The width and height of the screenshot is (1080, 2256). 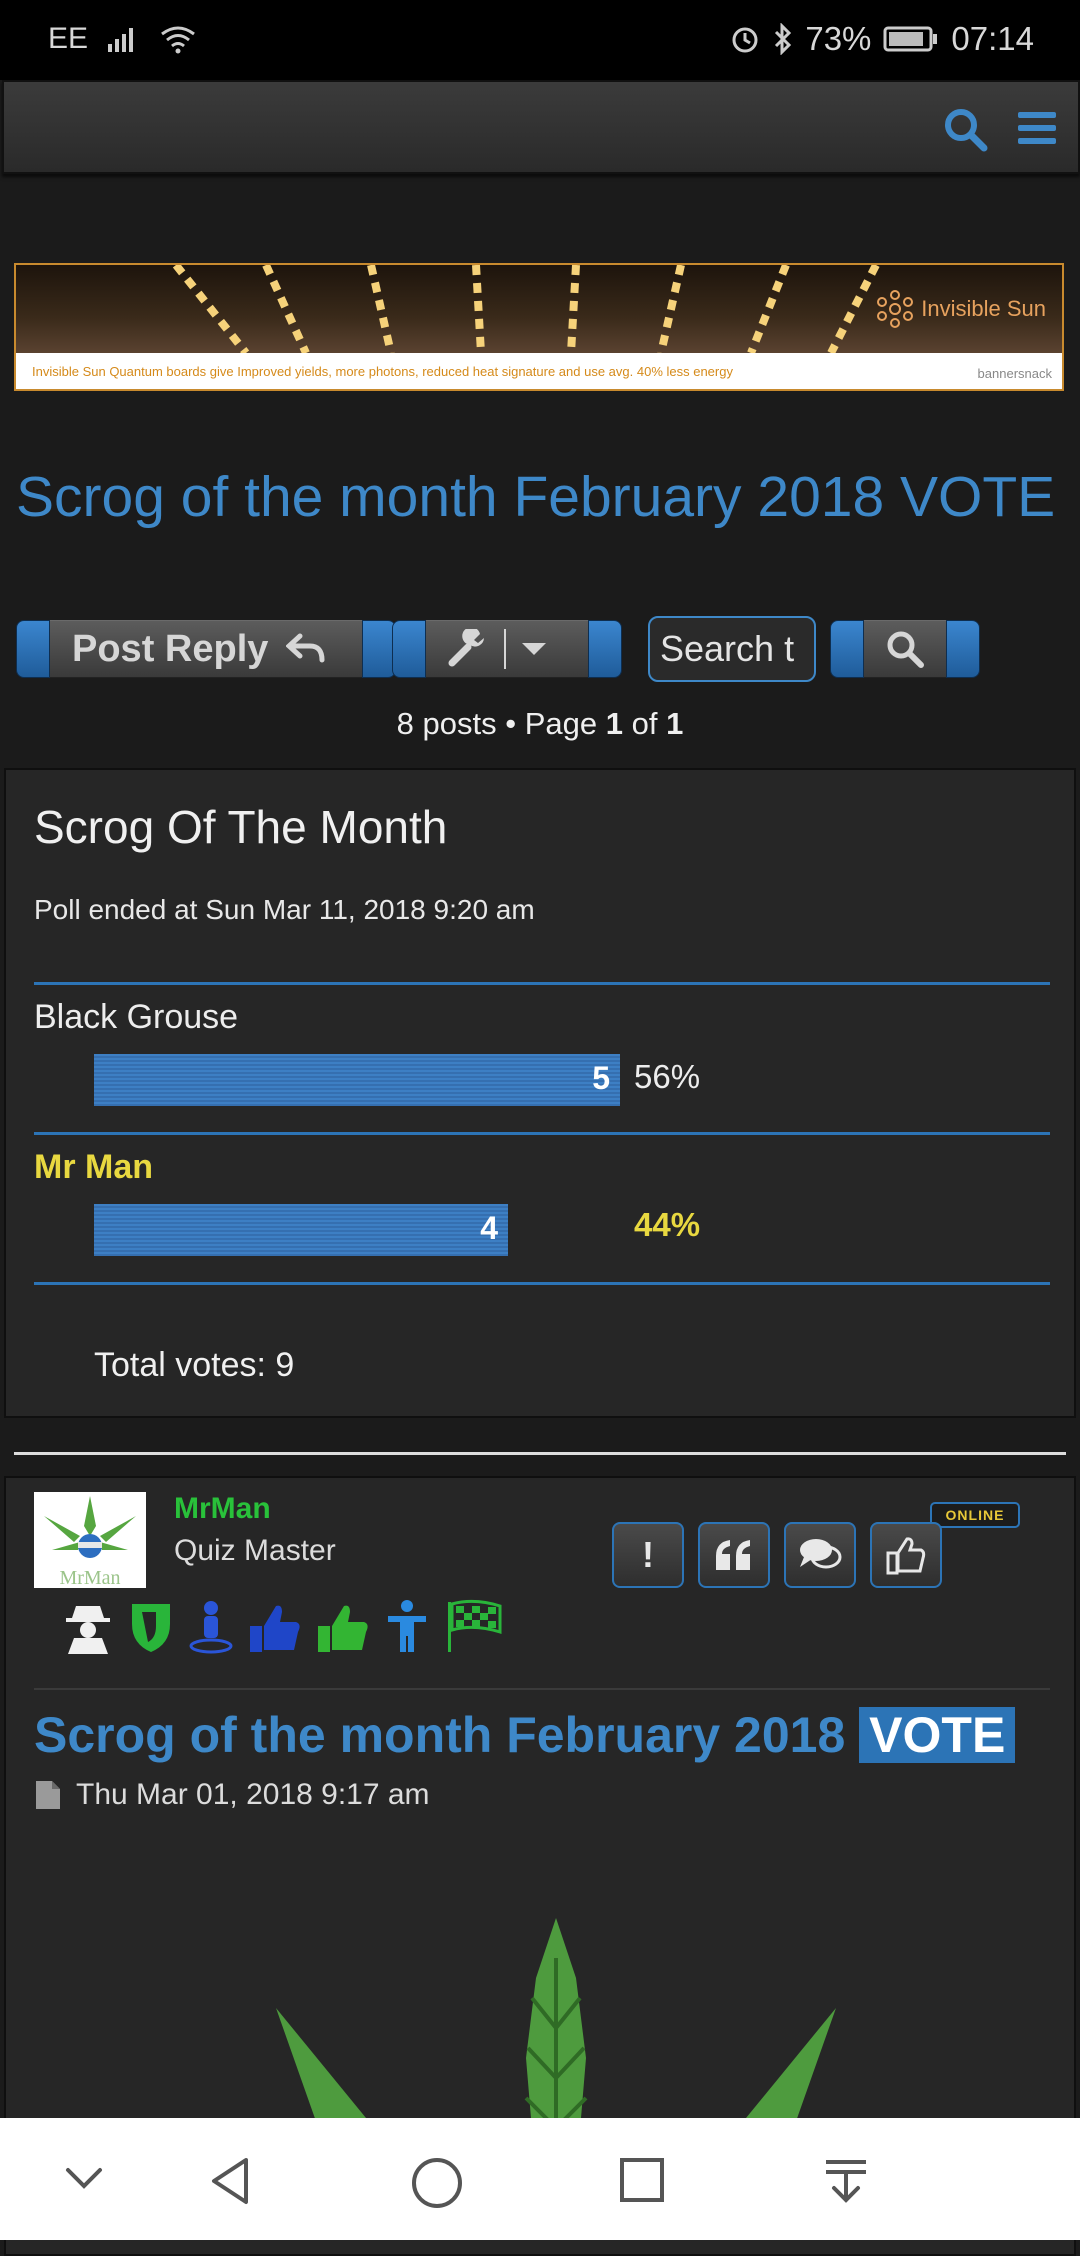 I want to click on current-page: 1, so click(x=614, y=723).